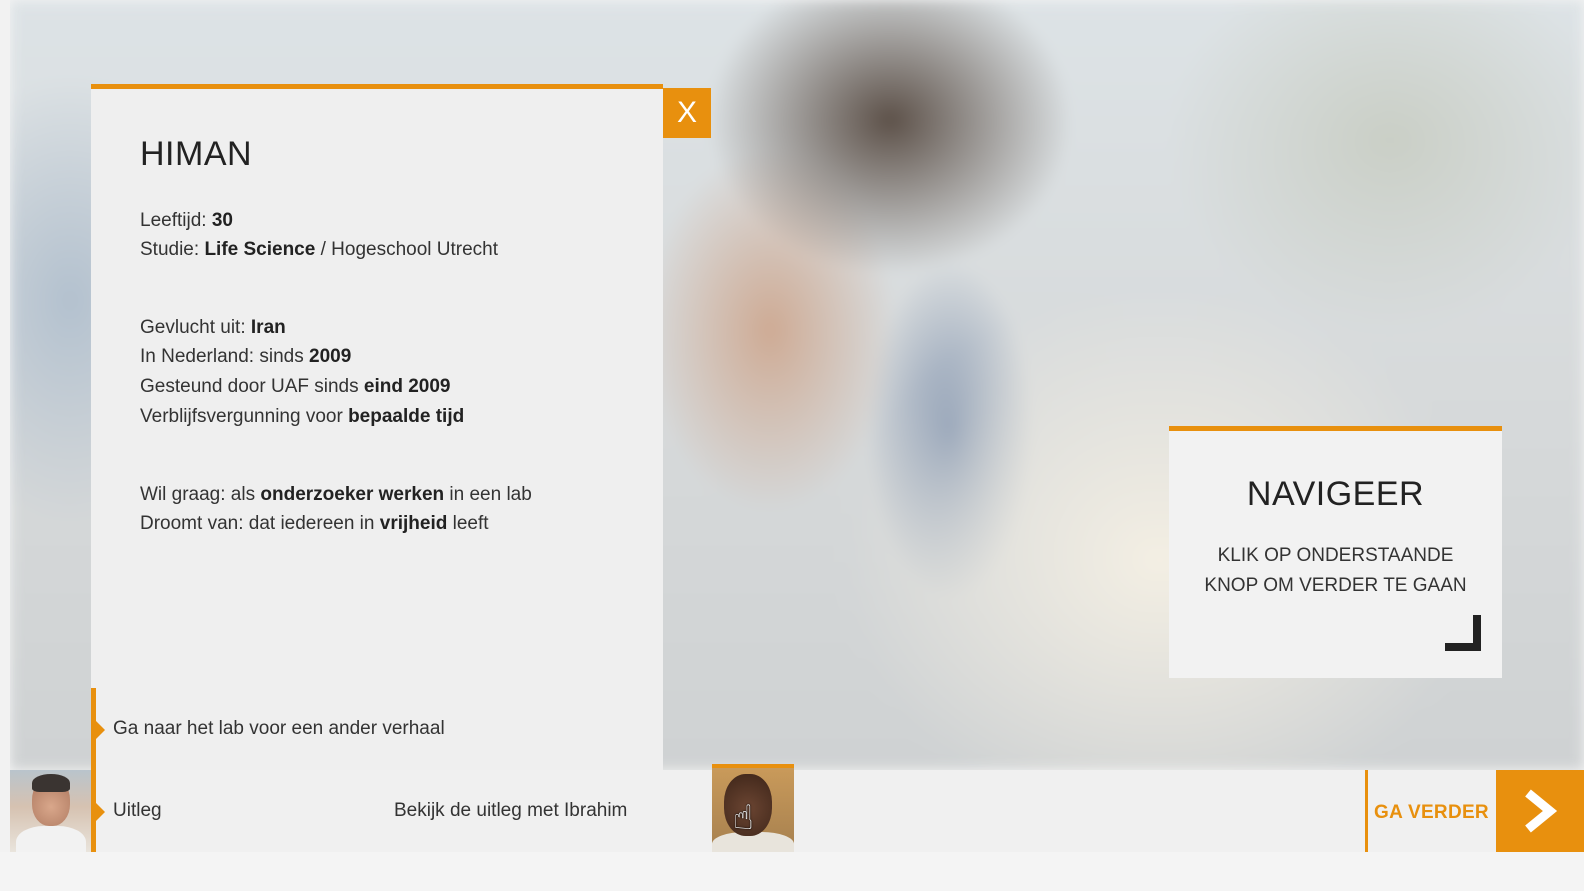 This screenshot has height=891, width=1584. What do you see at coordinates (330, 356) in the screenshot?
I see `netherlands-value: 2009` at bounding box center [330, 356].